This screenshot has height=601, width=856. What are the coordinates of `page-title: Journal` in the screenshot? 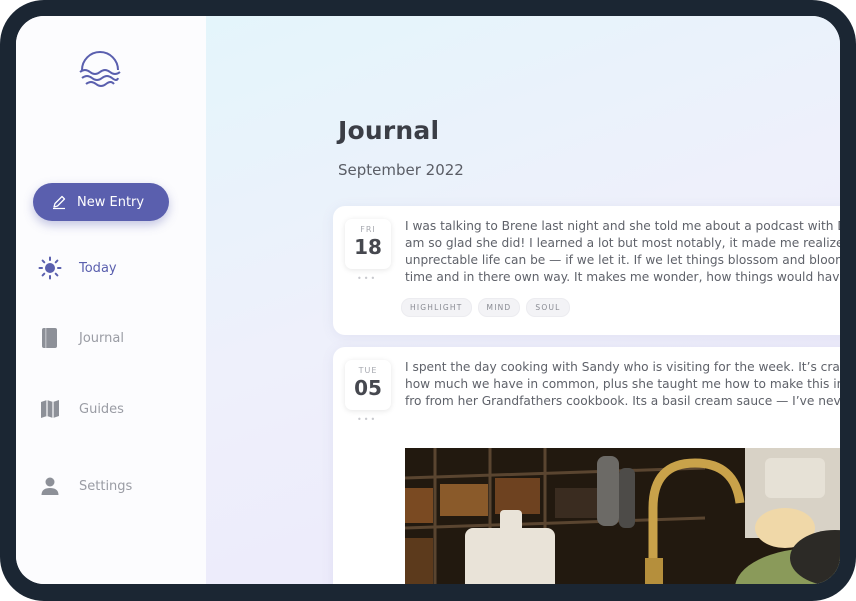 It's located at (389, 130).